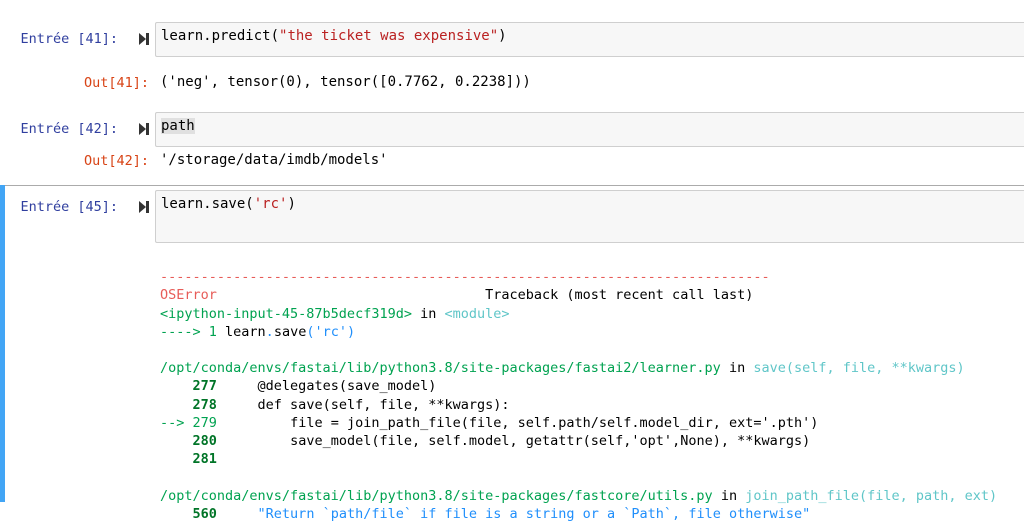  What do you see at coordinates (589, 129) in the screenshot?
I see `code-input-42: path` at bounding box center [589, 129].